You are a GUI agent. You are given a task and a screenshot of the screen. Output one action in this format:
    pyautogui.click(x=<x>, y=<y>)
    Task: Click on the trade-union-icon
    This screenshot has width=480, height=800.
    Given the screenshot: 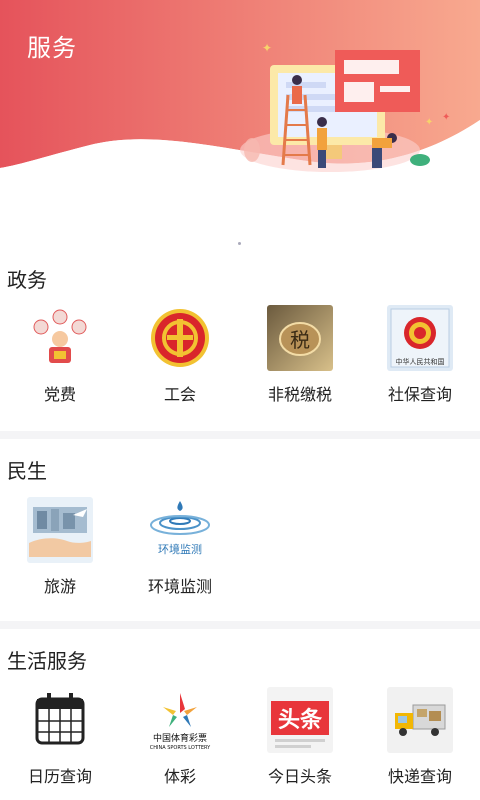 What is the action you would take?
    pyautogui.click(x=180, y=338)
    